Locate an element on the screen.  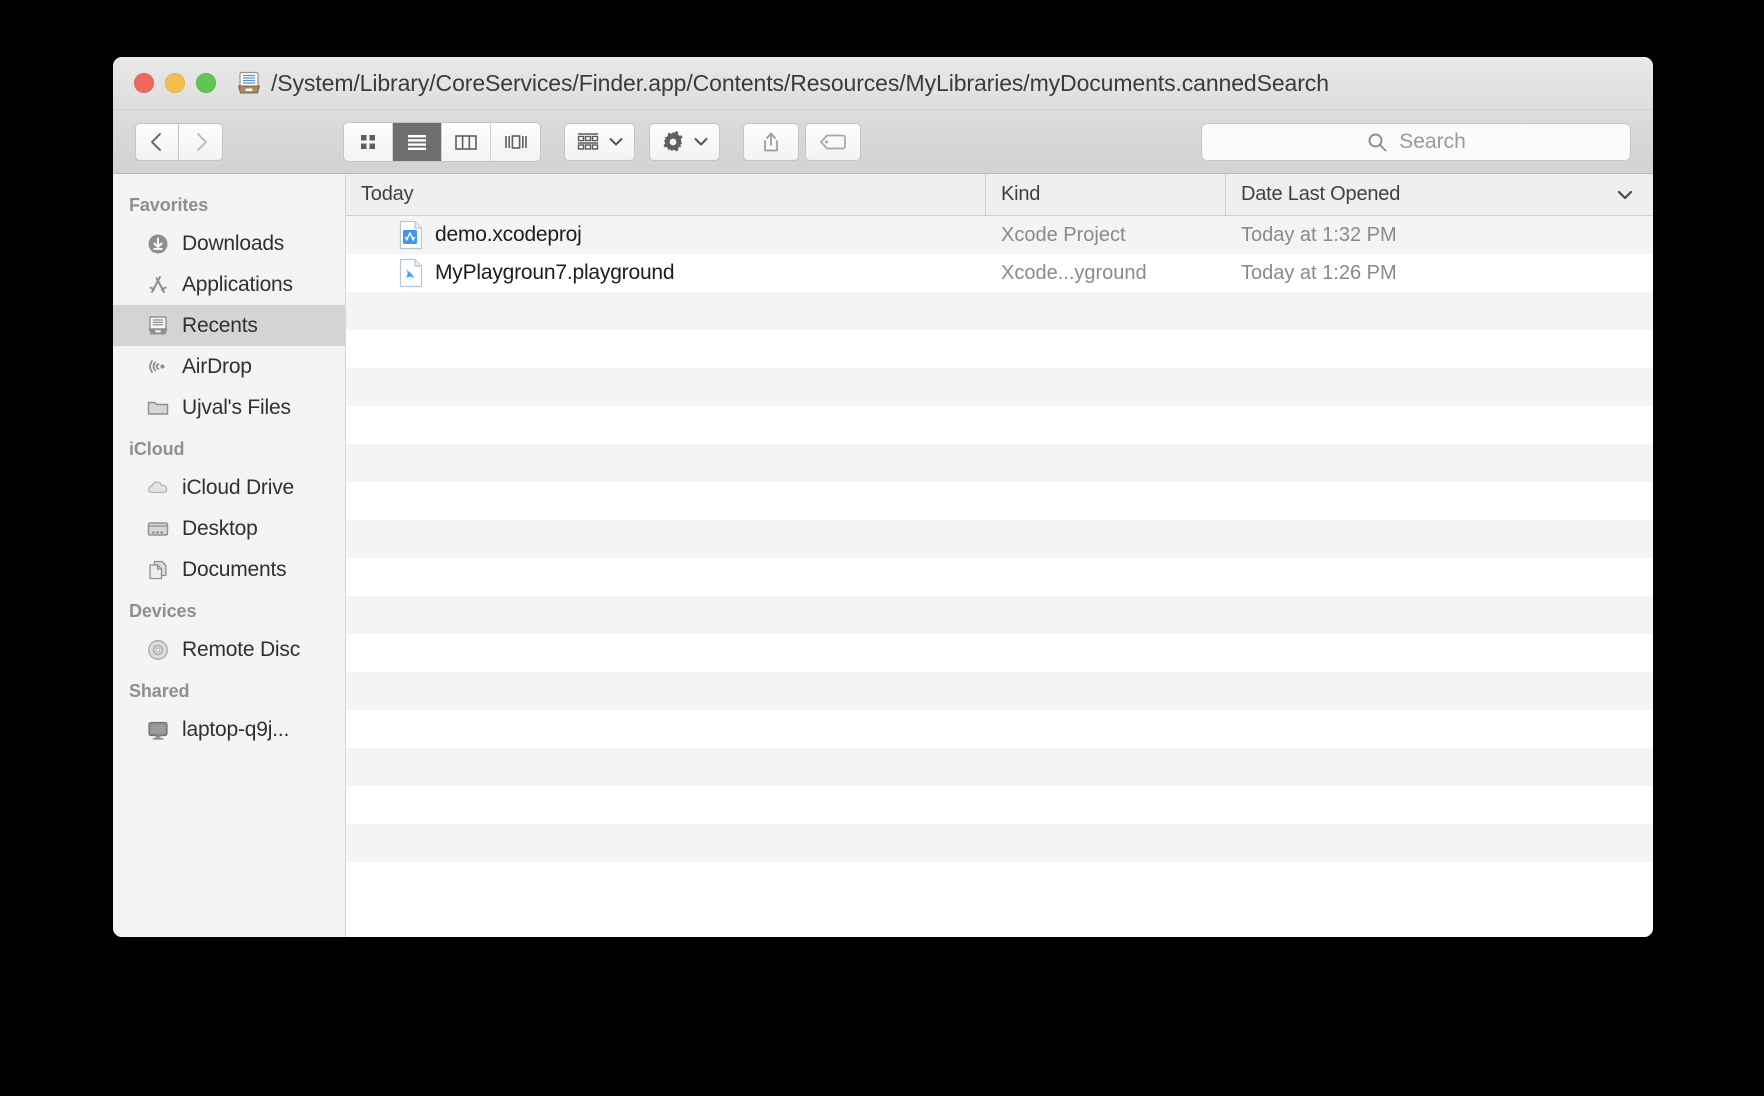
sidebar-item-ujvals-files: Ujval's Files is located at coordinates (229, 407).